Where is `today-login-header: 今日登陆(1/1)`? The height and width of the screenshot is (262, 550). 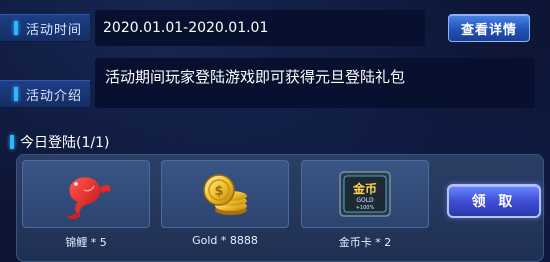 today-login-header: 今日登陆(1/1) is located at coordinates (59, 142).